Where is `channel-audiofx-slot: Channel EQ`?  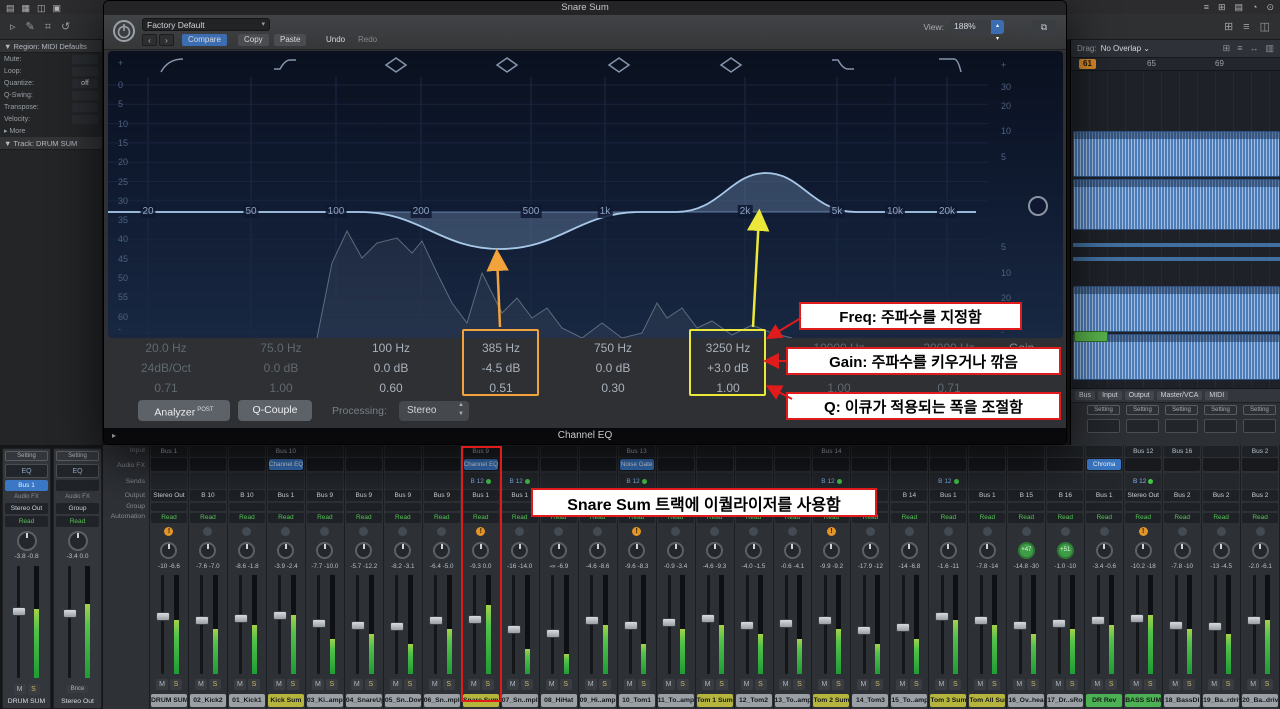
channel-audiofx-slot: Channel EQ is located at coordinates (285, 464).